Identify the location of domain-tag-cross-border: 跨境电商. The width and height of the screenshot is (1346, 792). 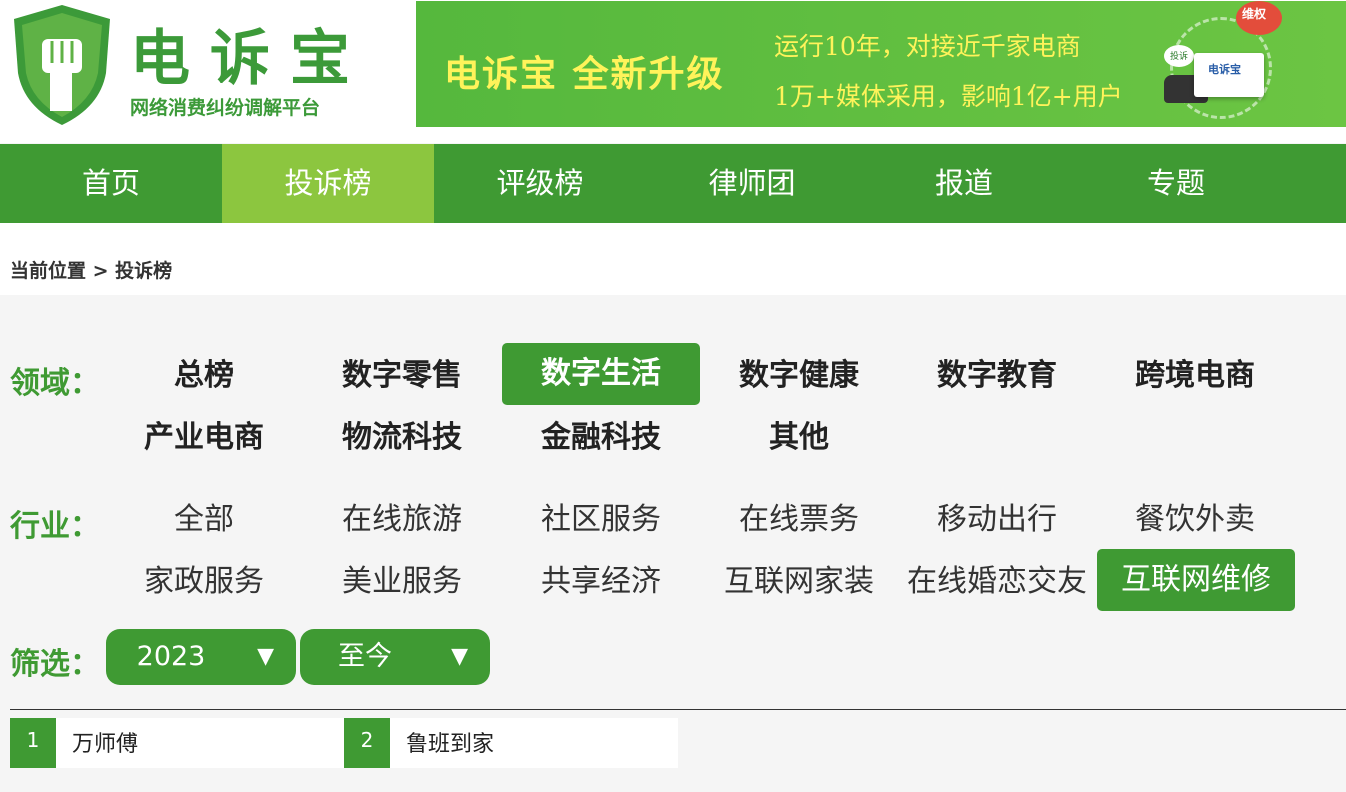
(1195, 376).